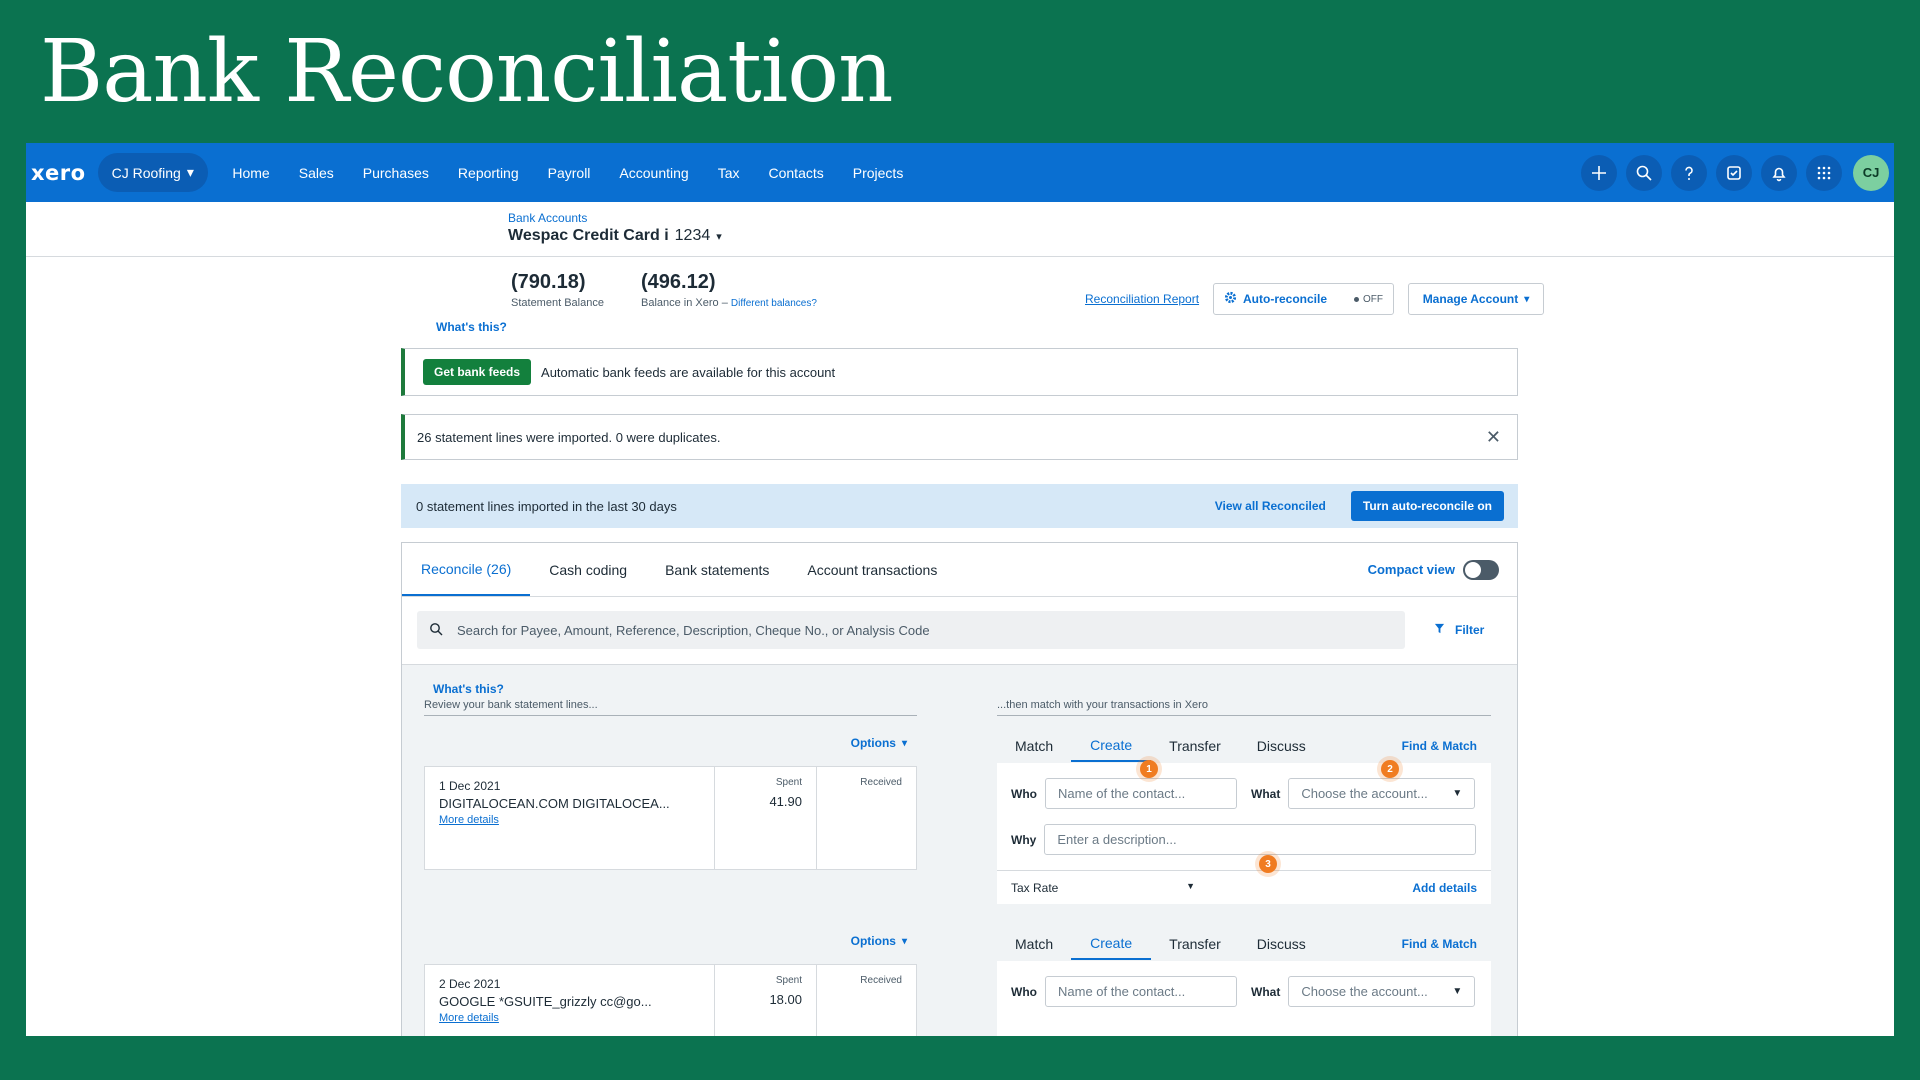 The width and height of the screenshot is (1920, 1080). What do you see at coordinates (1779, 172) in the screenshot?
I see `bell-icon` at bounding box center [1779, 172].